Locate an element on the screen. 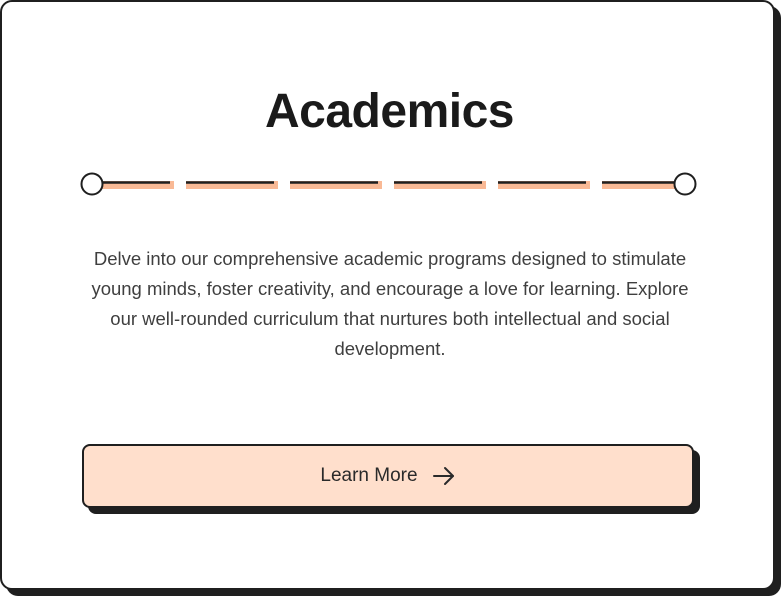 The width and height of the screenshot is (781, 596). learn-more-label: Learn More is located at coordinates (369, 475).